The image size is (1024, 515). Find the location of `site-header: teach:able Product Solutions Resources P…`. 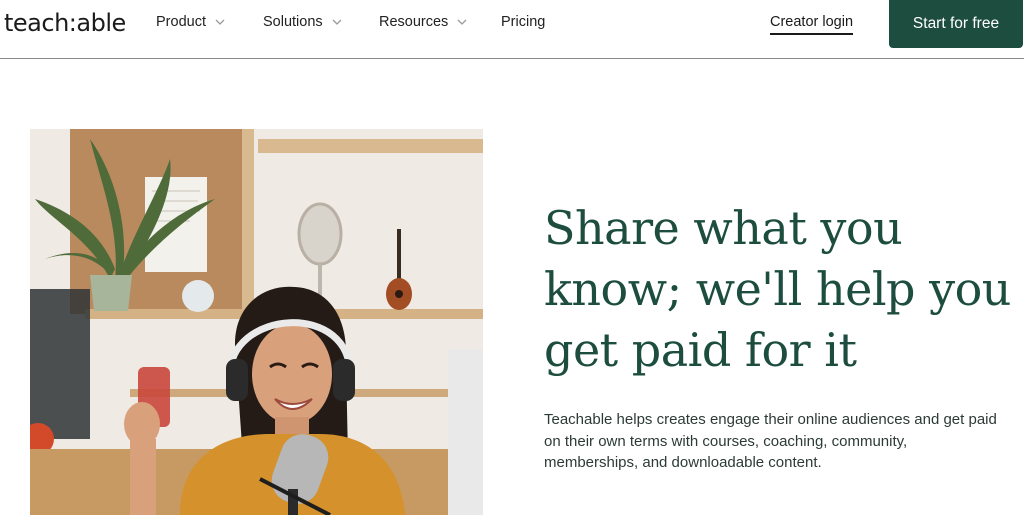

site-header: teach:able Product Solutions Resources P… is located at coordinates (512, 29).